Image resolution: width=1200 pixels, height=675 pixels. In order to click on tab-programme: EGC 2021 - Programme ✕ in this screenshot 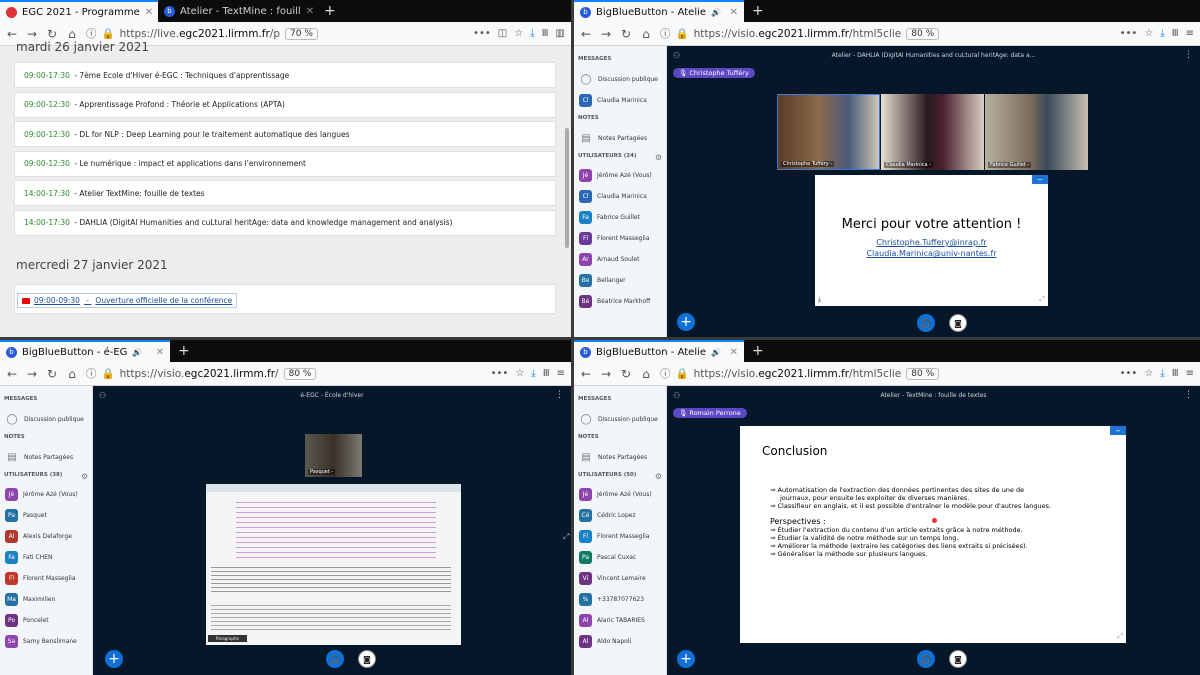, I will do `click(79, 11)`.